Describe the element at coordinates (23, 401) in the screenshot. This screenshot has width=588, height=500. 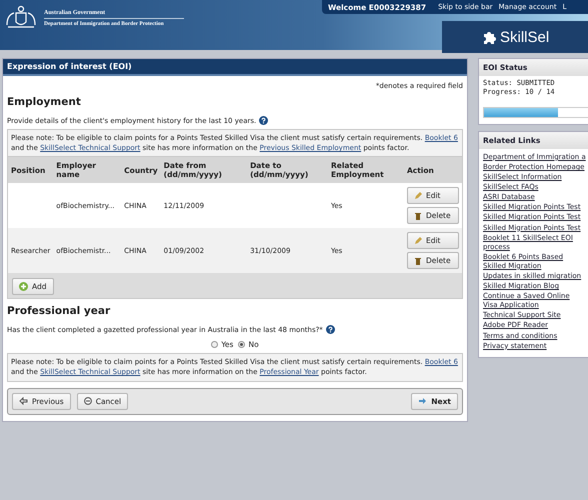
I see `left-arrow-icon` at that location.